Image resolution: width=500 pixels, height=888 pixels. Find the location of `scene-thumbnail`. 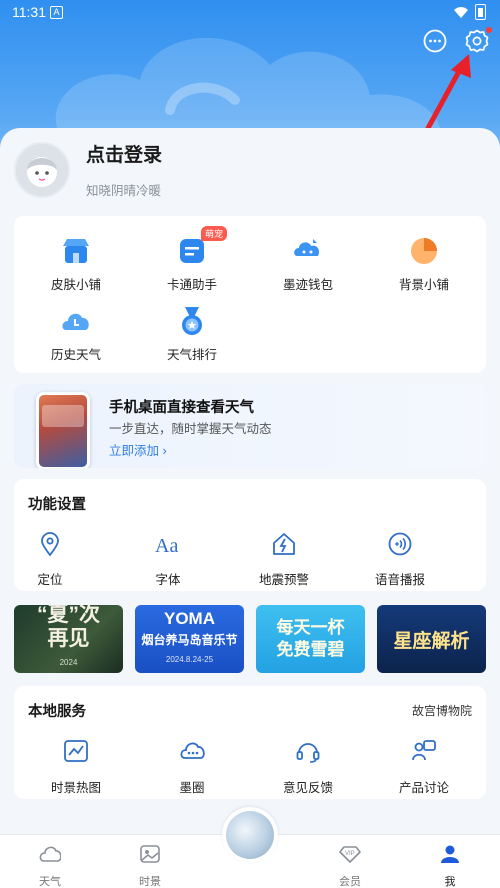

scene-thumbnail is located at coordinates (250, 835).